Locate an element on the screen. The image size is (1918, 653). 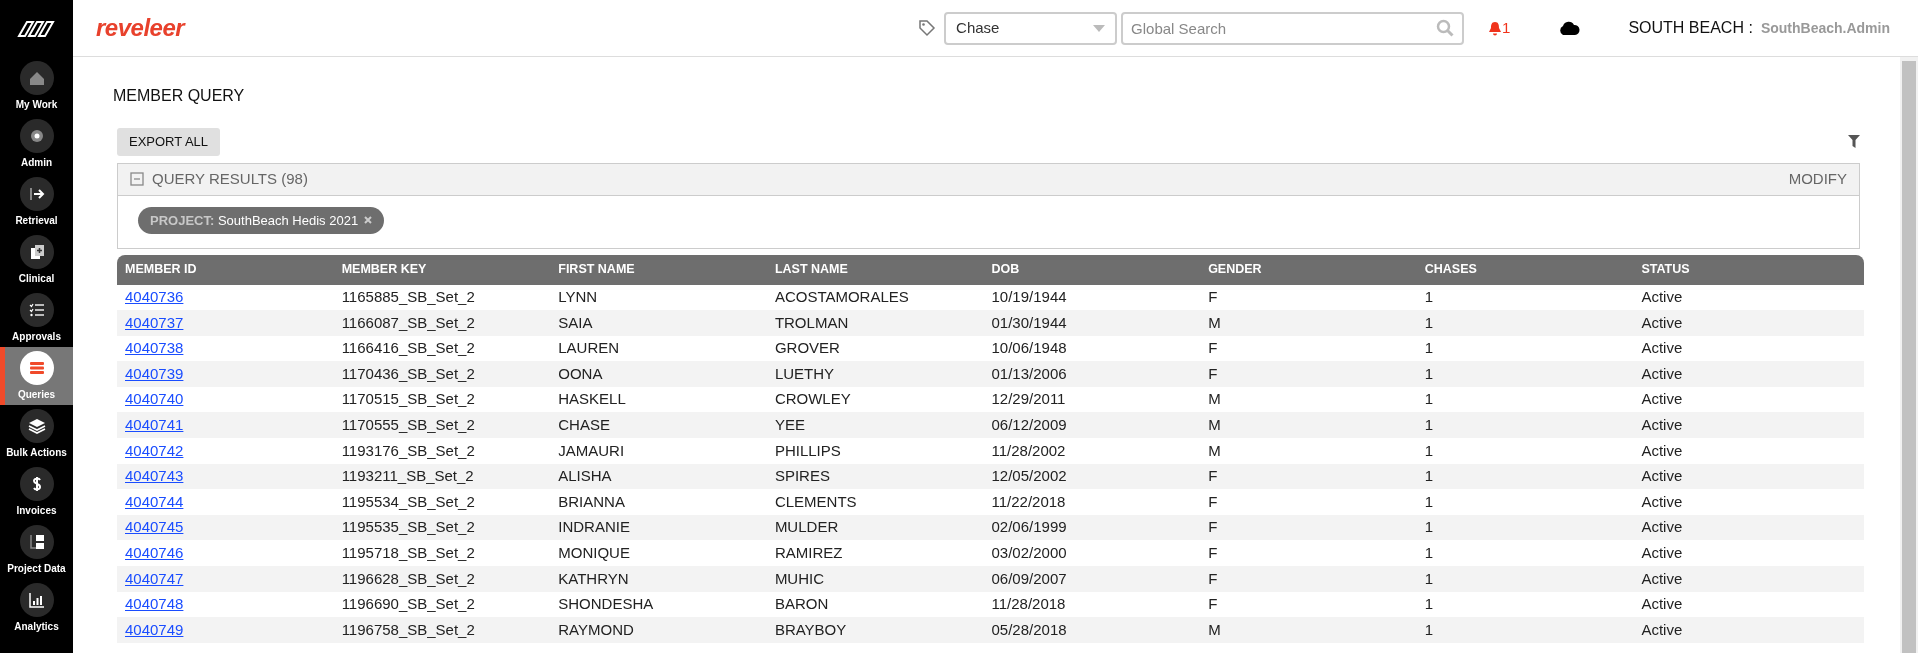
column-header: STATUS is located at coordinates (1748, 269).